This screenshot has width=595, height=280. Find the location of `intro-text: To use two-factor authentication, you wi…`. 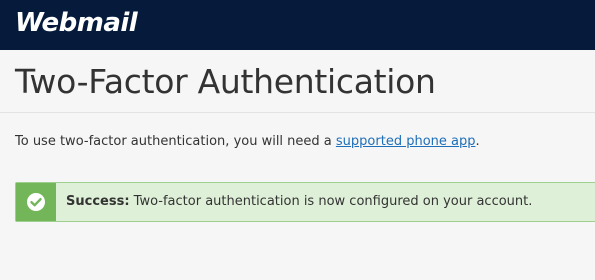

intro-text: To use two-factor authentication, you wi… is located at coordinates (247, 141).